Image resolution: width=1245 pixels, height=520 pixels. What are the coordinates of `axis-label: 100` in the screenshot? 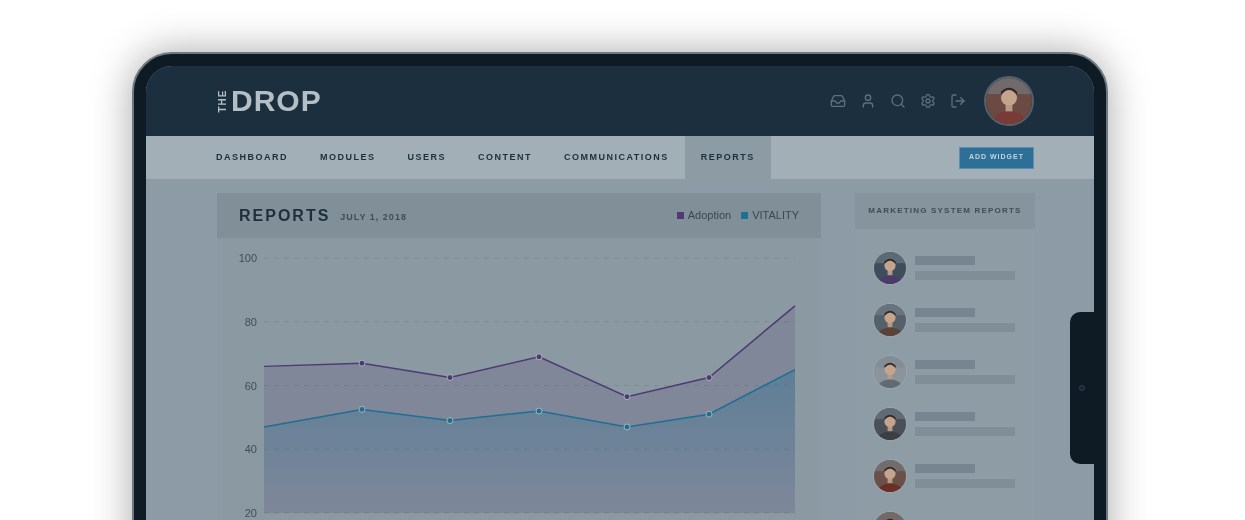 It's located at (247, 258).